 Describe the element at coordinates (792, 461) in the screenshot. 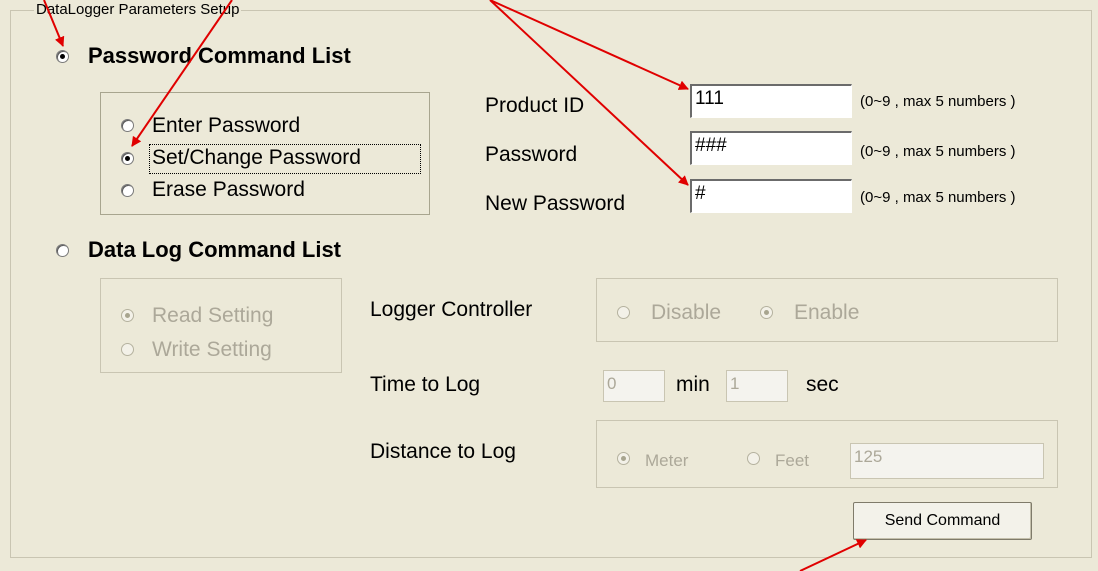

I see `feet-label: Feet` at that location.